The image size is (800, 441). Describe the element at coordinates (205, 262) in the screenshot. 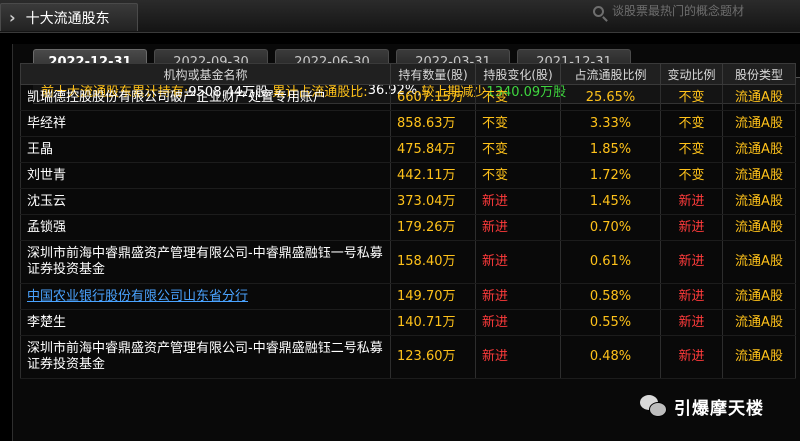

I see `holder-name: 深圳市前海中睿鼎盛资产管理有限公司-中睿鼎盛融钰一号私募证券投资基金` at that location.